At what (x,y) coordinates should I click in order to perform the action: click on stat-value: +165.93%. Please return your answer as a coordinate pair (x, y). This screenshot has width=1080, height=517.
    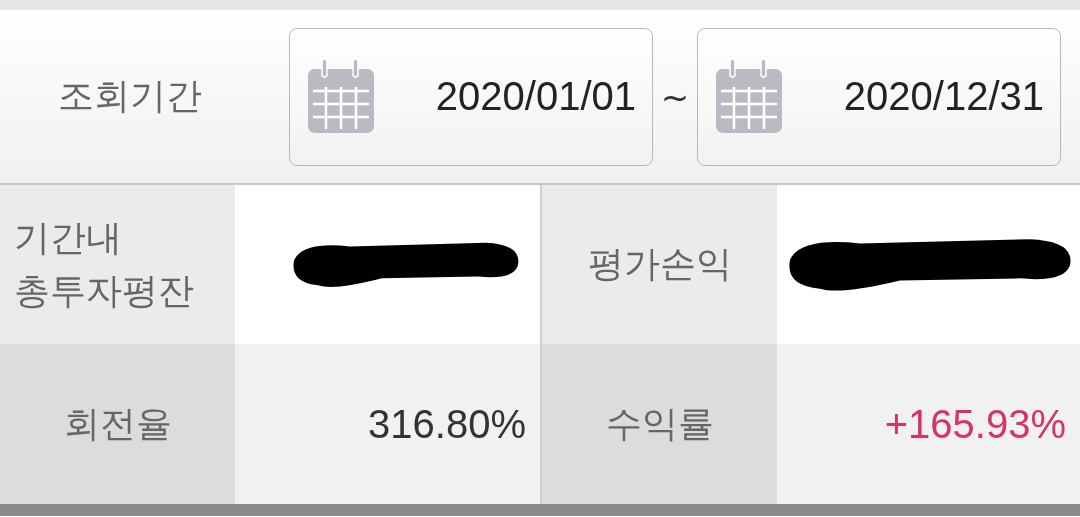
    Looking at the image, I should click on (928, 424).